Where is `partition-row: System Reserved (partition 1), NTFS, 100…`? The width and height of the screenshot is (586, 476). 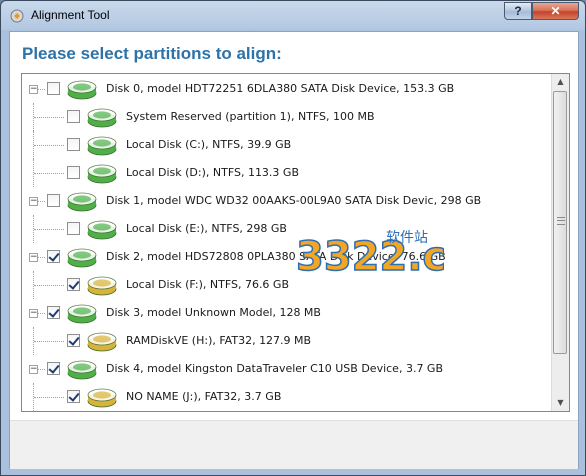
partition-row: System Reserved (partition 1), NTFS, 100… is located at coordinates (286, 117).